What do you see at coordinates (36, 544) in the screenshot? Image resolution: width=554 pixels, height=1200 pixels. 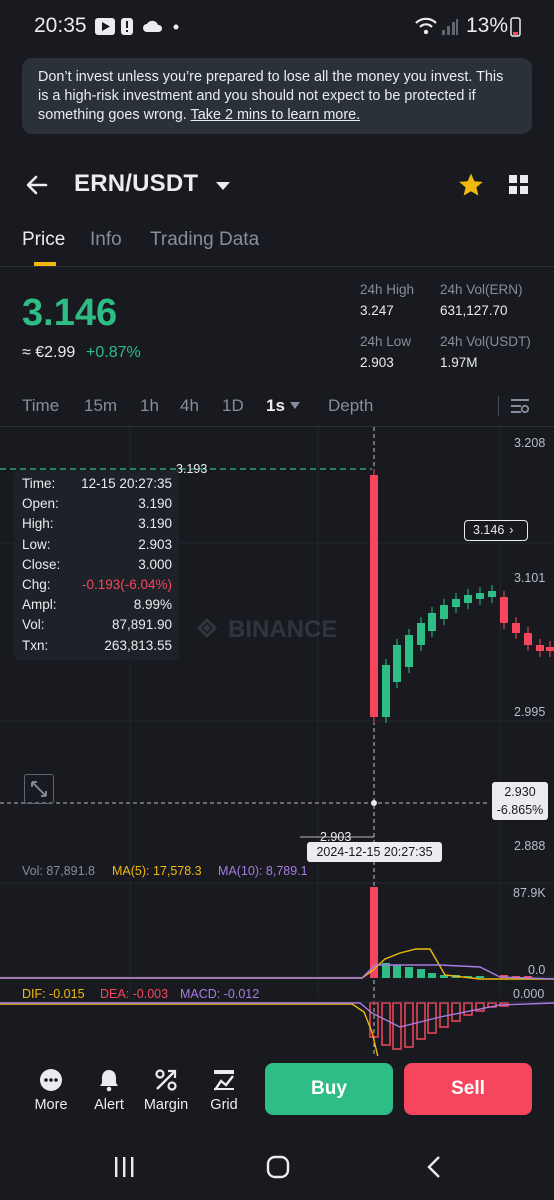 I see `tooltip-key: Low:` at bounding box center [36, 544].